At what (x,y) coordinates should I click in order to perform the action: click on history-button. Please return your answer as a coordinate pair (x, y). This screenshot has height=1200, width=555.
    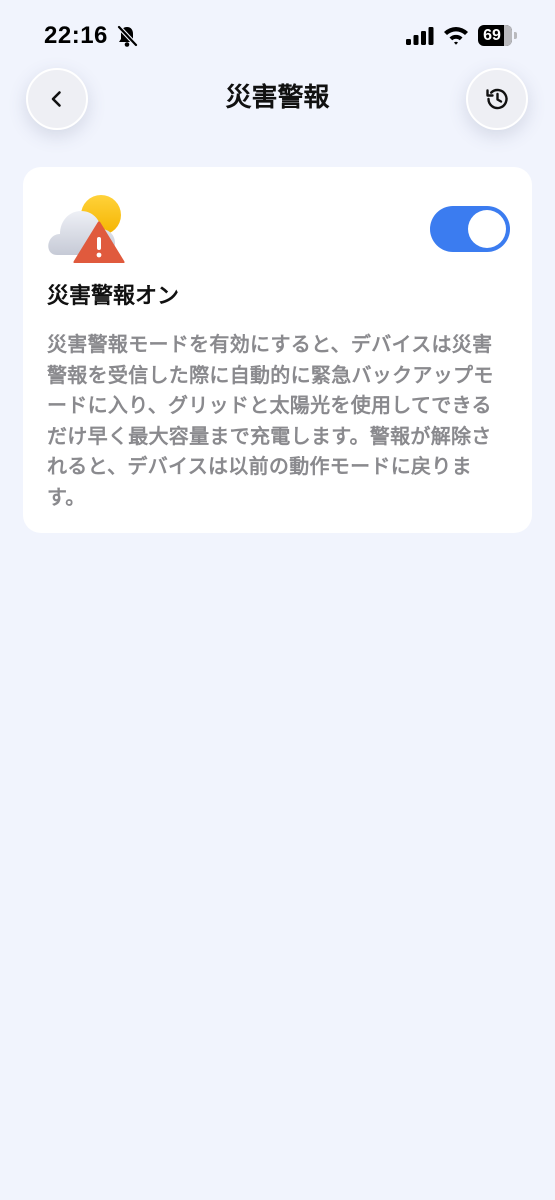
    Looking at the image, I should click on (497, 99).